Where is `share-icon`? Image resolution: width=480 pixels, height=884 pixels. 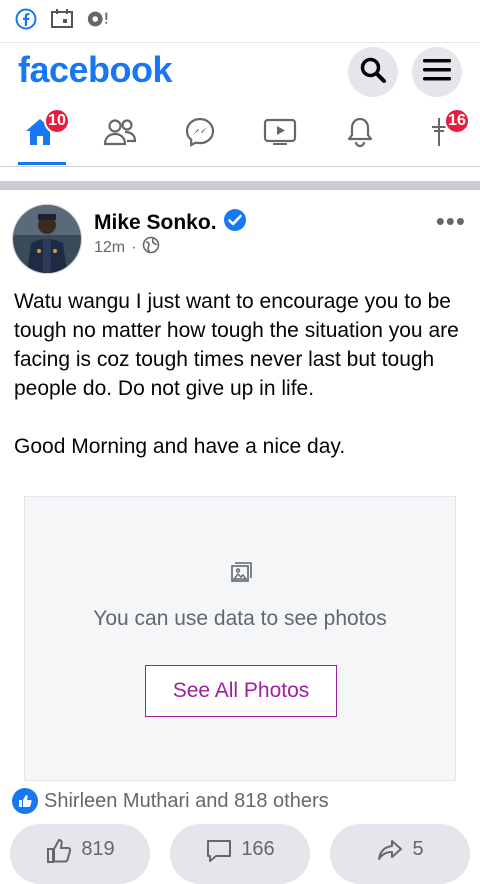
share-icon is located at coordinates (390, 854).